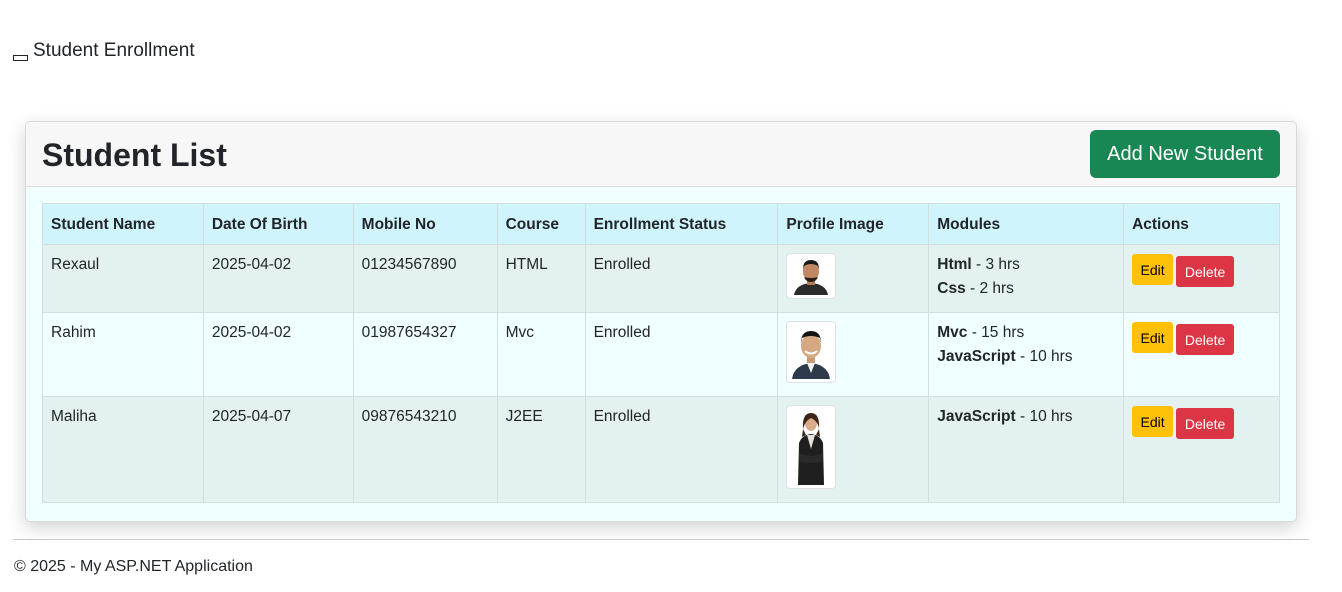  What do you see at coordinates (123, 449) in the screenshot?
I see `student-name: Maliha` at bounding box center [123, 449].